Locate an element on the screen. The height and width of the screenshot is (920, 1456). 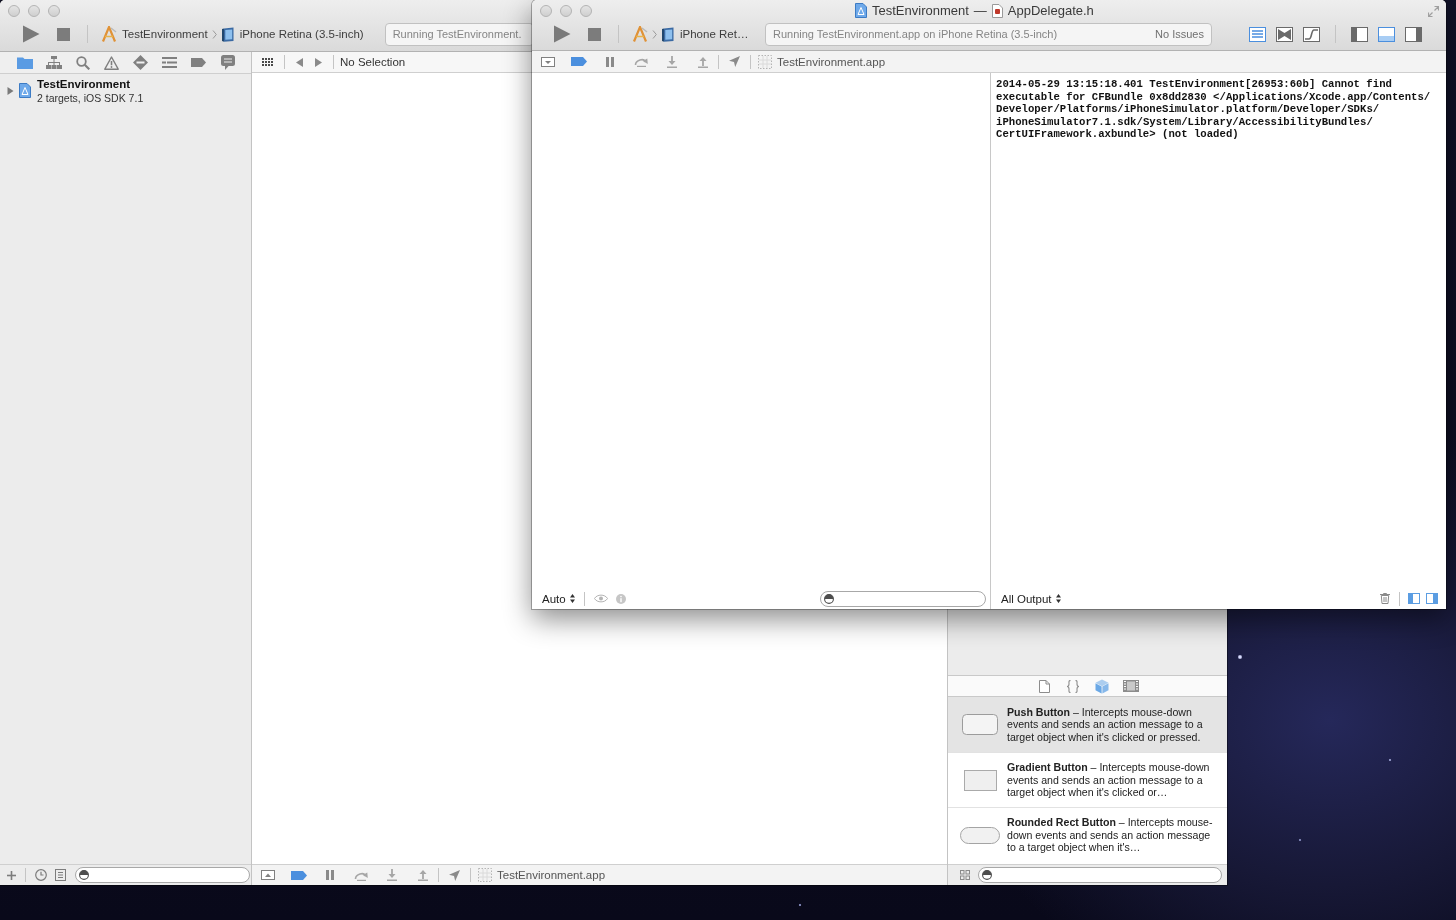
braces-icon is located at coordinates (1073, 686).